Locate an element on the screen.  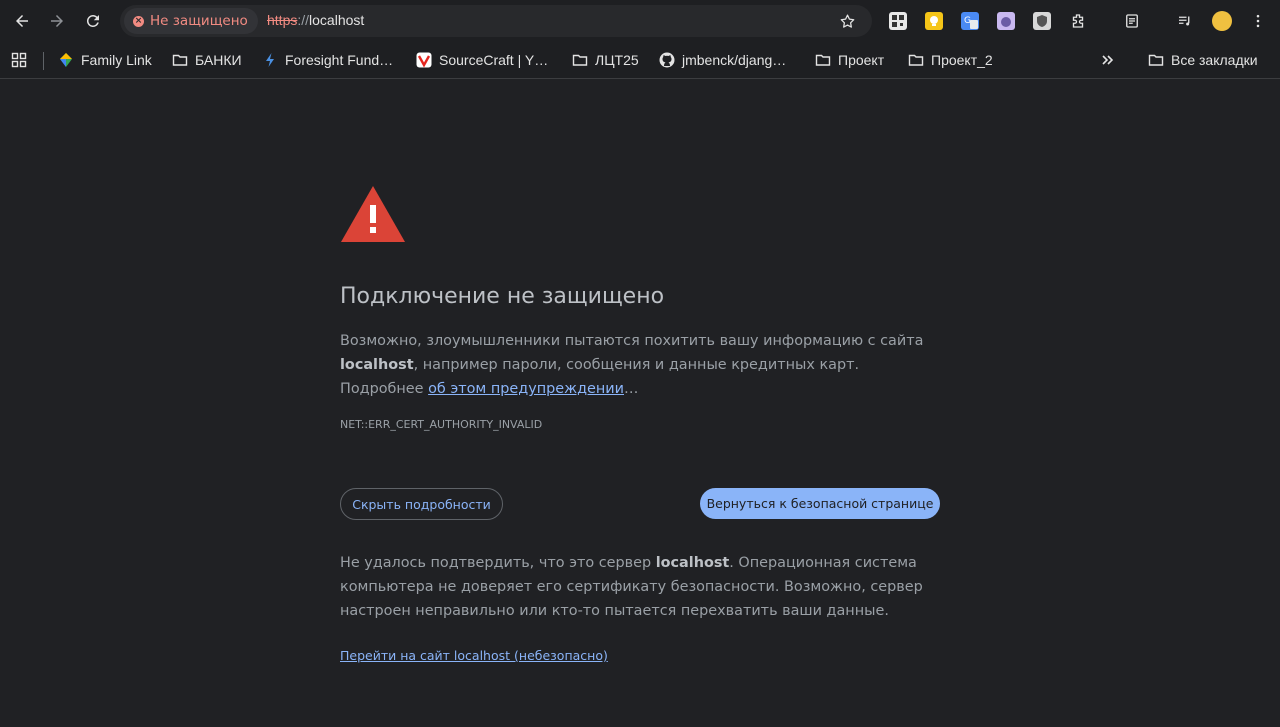
double-chevron-right-icon is located at coordinates (1108, 60).